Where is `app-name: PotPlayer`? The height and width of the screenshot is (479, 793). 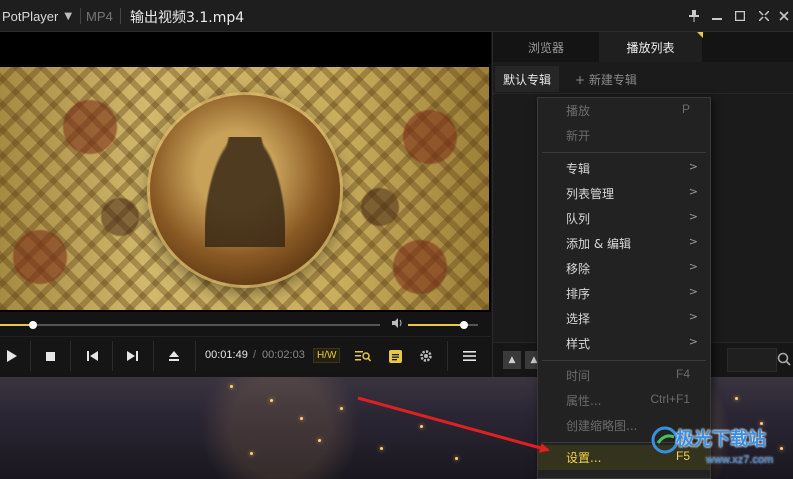 app-name: PotPlayer is located at coordinates (30, 16).